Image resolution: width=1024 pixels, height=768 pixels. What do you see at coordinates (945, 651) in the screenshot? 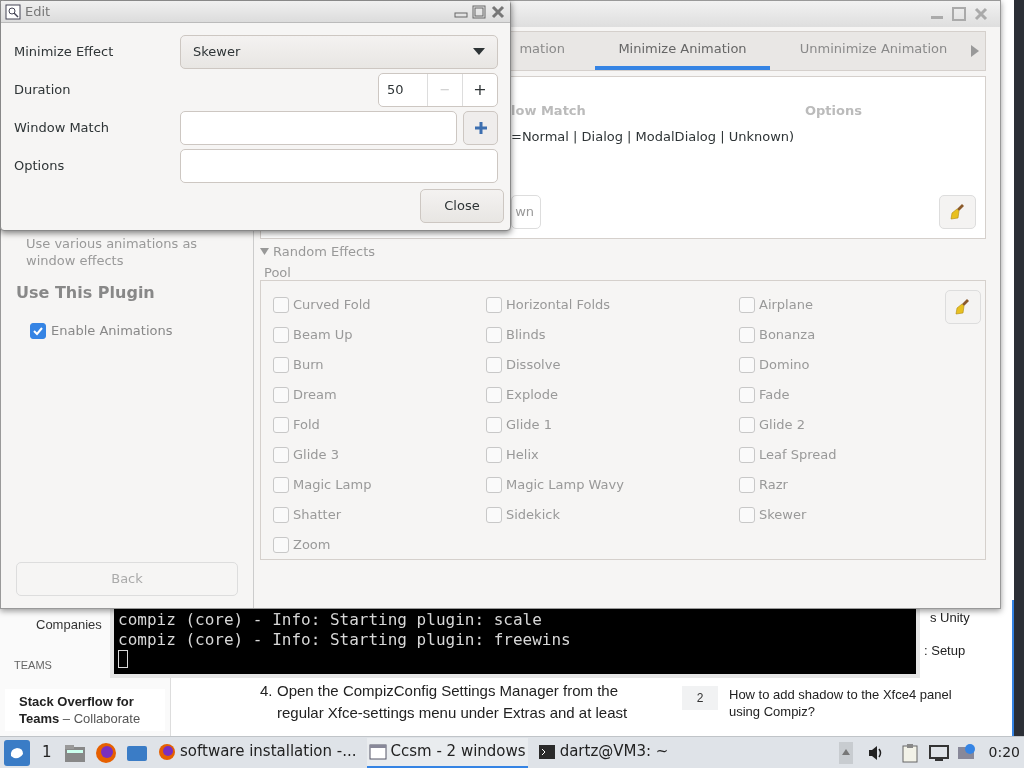
I see `related-link: : Setup` at bounding box center [945, 651].